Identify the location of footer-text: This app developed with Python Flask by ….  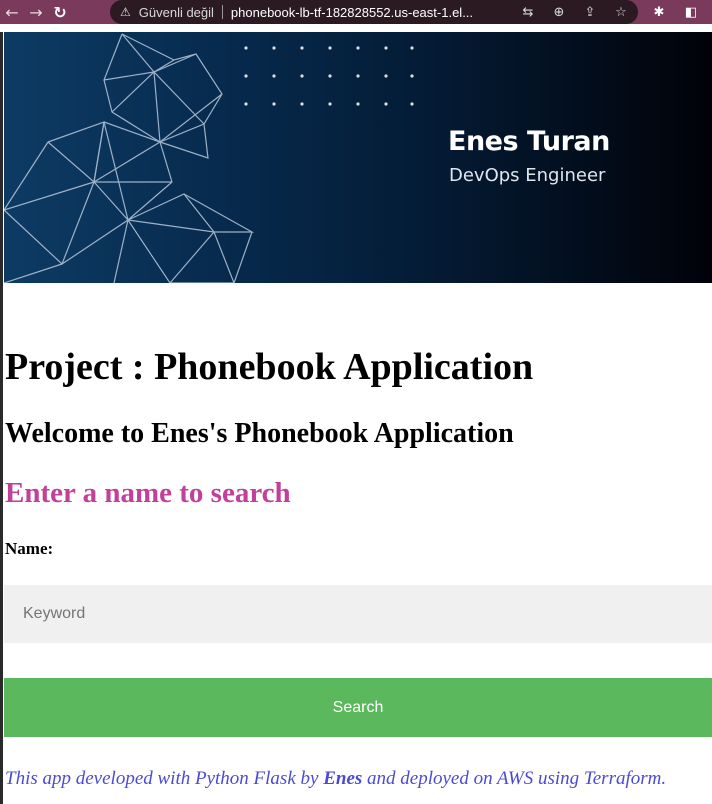
(335, 779).